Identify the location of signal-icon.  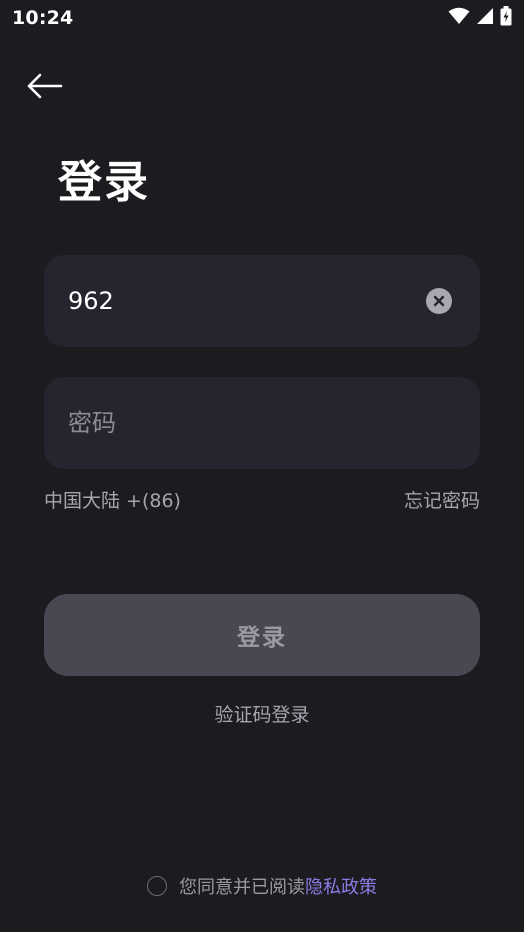
(485, 16).